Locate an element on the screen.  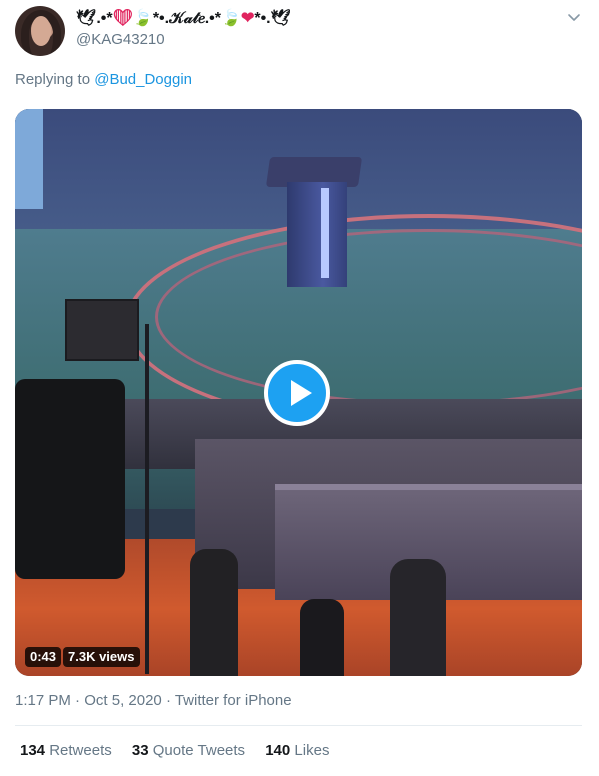
leaf-icon: 🍃 is located at coordinates (142, 18).